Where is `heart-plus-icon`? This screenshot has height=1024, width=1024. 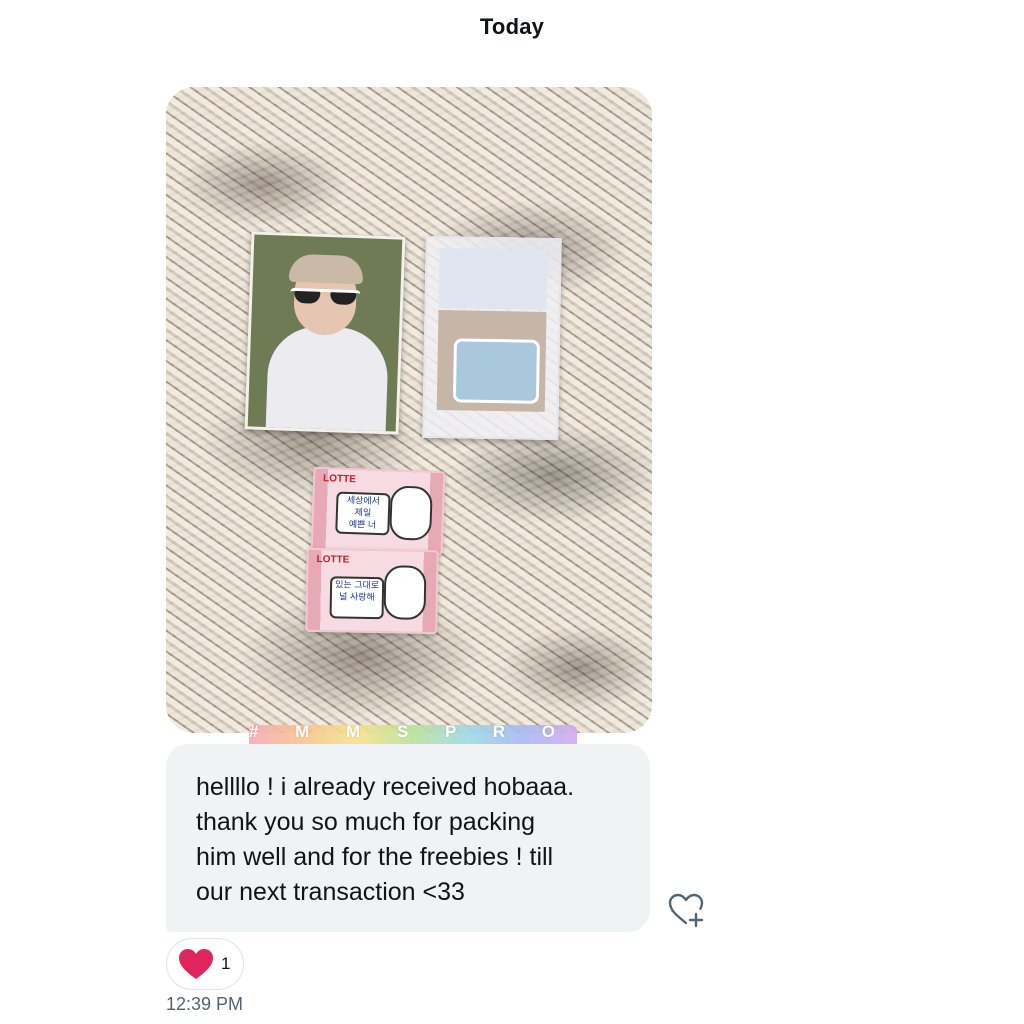 heart-plus-icon is located at coordinates (686, 910).